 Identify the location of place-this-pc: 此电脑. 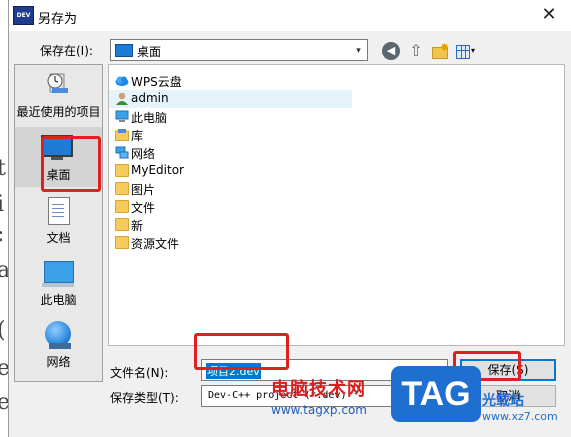
(58, 283).